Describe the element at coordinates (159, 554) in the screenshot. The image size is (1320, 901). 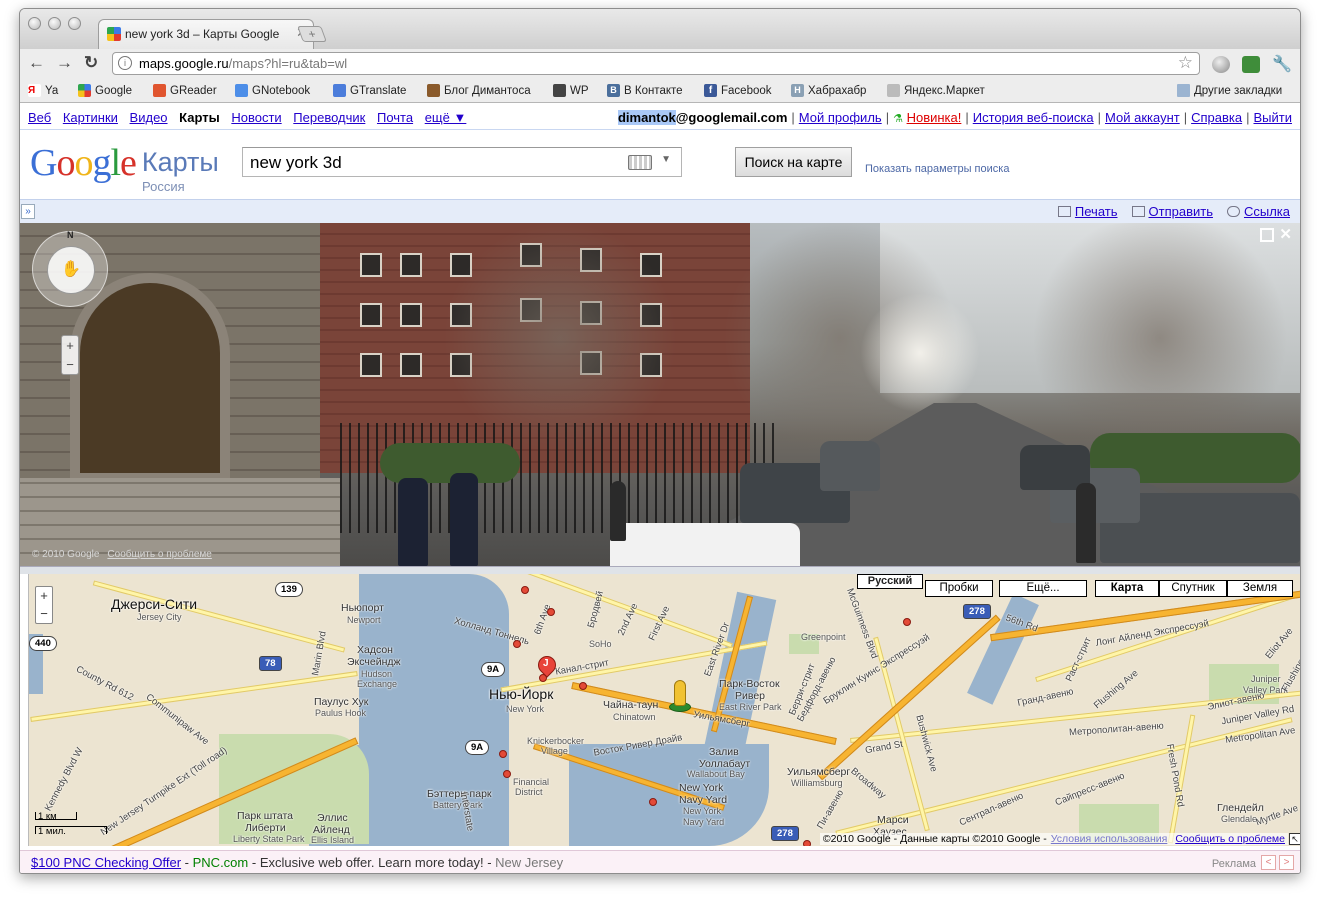
I see `street-view-report-link: Сообщить о проблеме` at that location.